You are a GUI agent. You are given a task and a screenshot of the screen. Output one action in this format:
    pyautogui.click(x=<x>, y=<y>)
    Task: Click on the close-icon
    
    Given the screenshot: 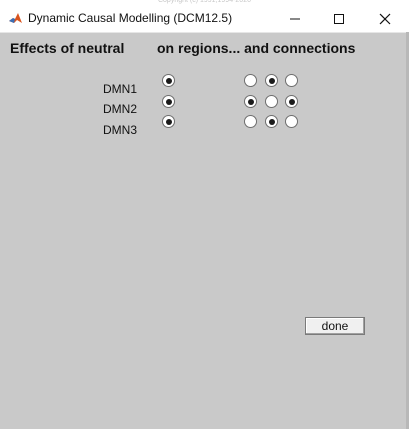 What is the action you would take?
    pyautogui.click(x=385, y=19)
    